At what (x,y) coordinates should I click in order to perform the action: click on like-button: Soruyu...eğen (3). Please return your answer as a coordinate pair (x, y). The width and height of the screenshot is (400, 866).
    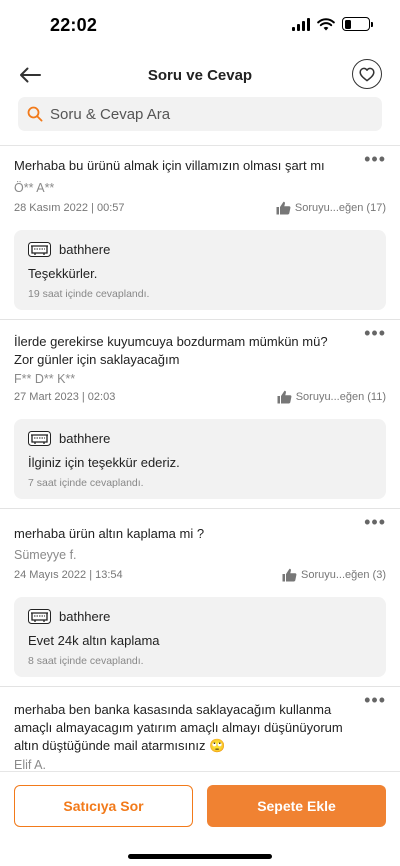
    Looking at the image, I should click on (334, 575).